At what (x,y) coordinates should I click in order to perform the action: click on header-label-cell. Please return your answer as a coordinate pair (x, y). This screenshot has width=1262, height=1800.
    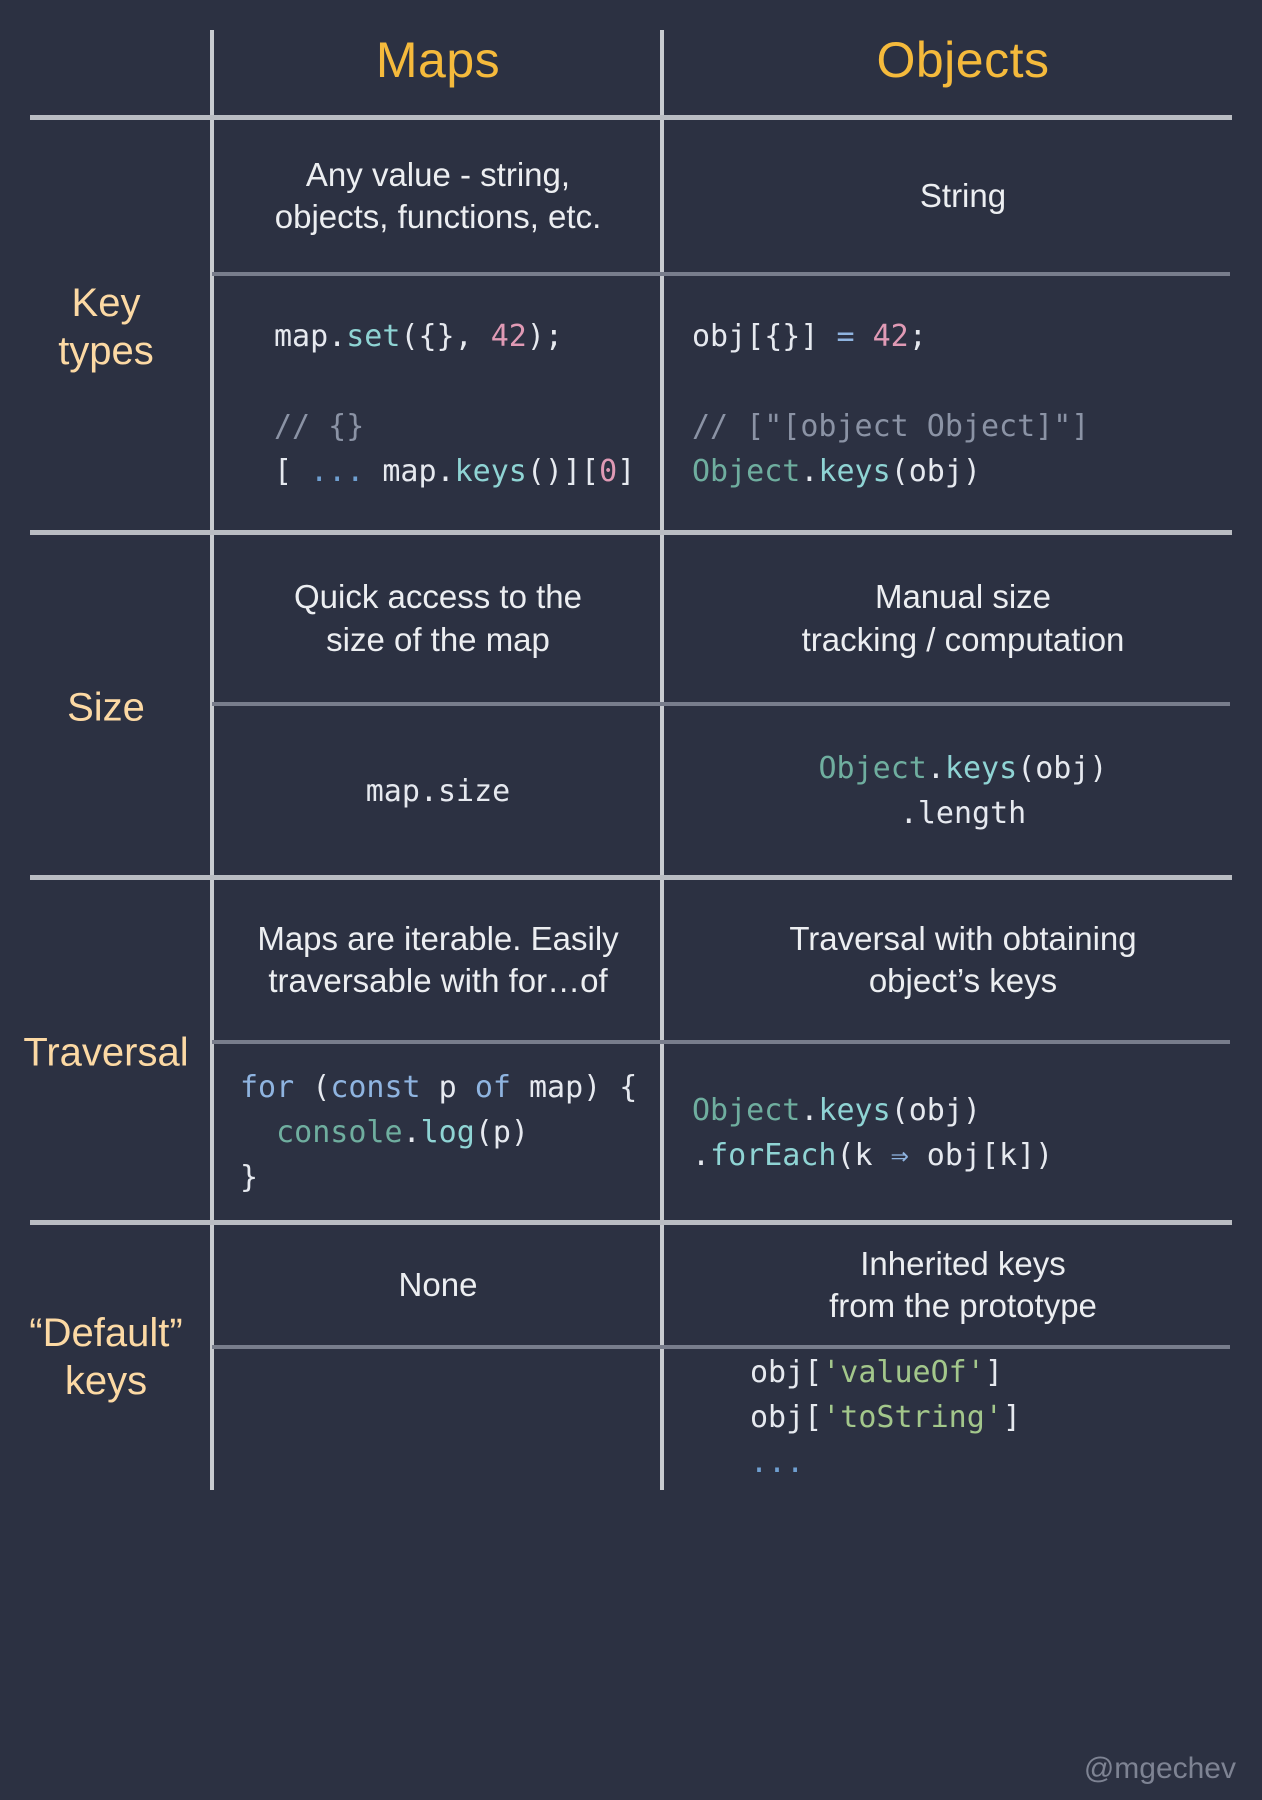
    Looking at the image, I should click on (106, 60).